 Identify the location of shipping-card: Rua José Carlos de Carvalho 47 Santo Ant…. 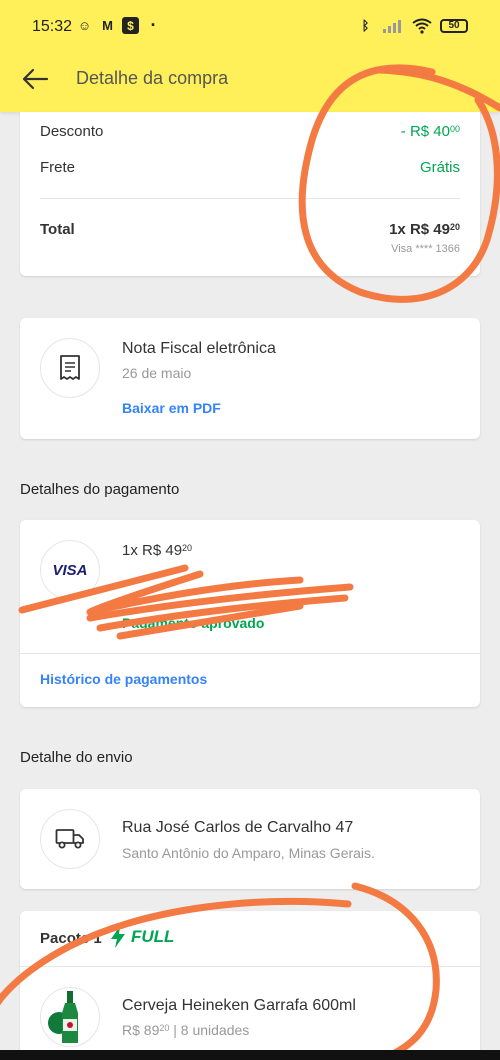
(250, 839).